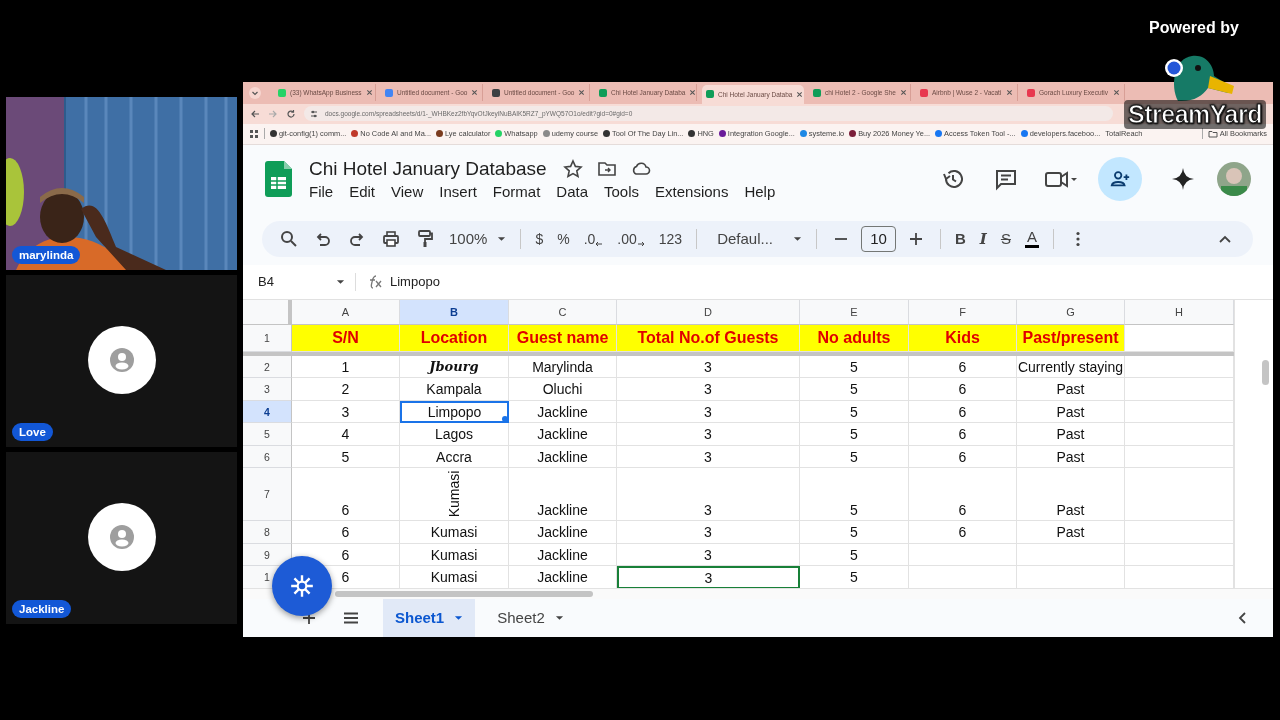  I want to click on table-cell: Kampala, so click(454, 389).